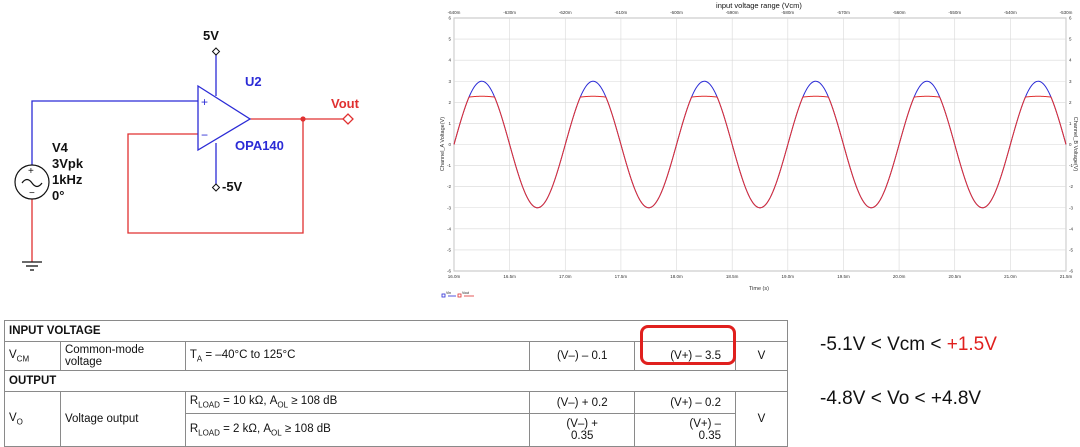 The width and height of the screenshot is (1080, 447). I want to click on vcm-parameter: Common-mode voltage, so click(122, 356).